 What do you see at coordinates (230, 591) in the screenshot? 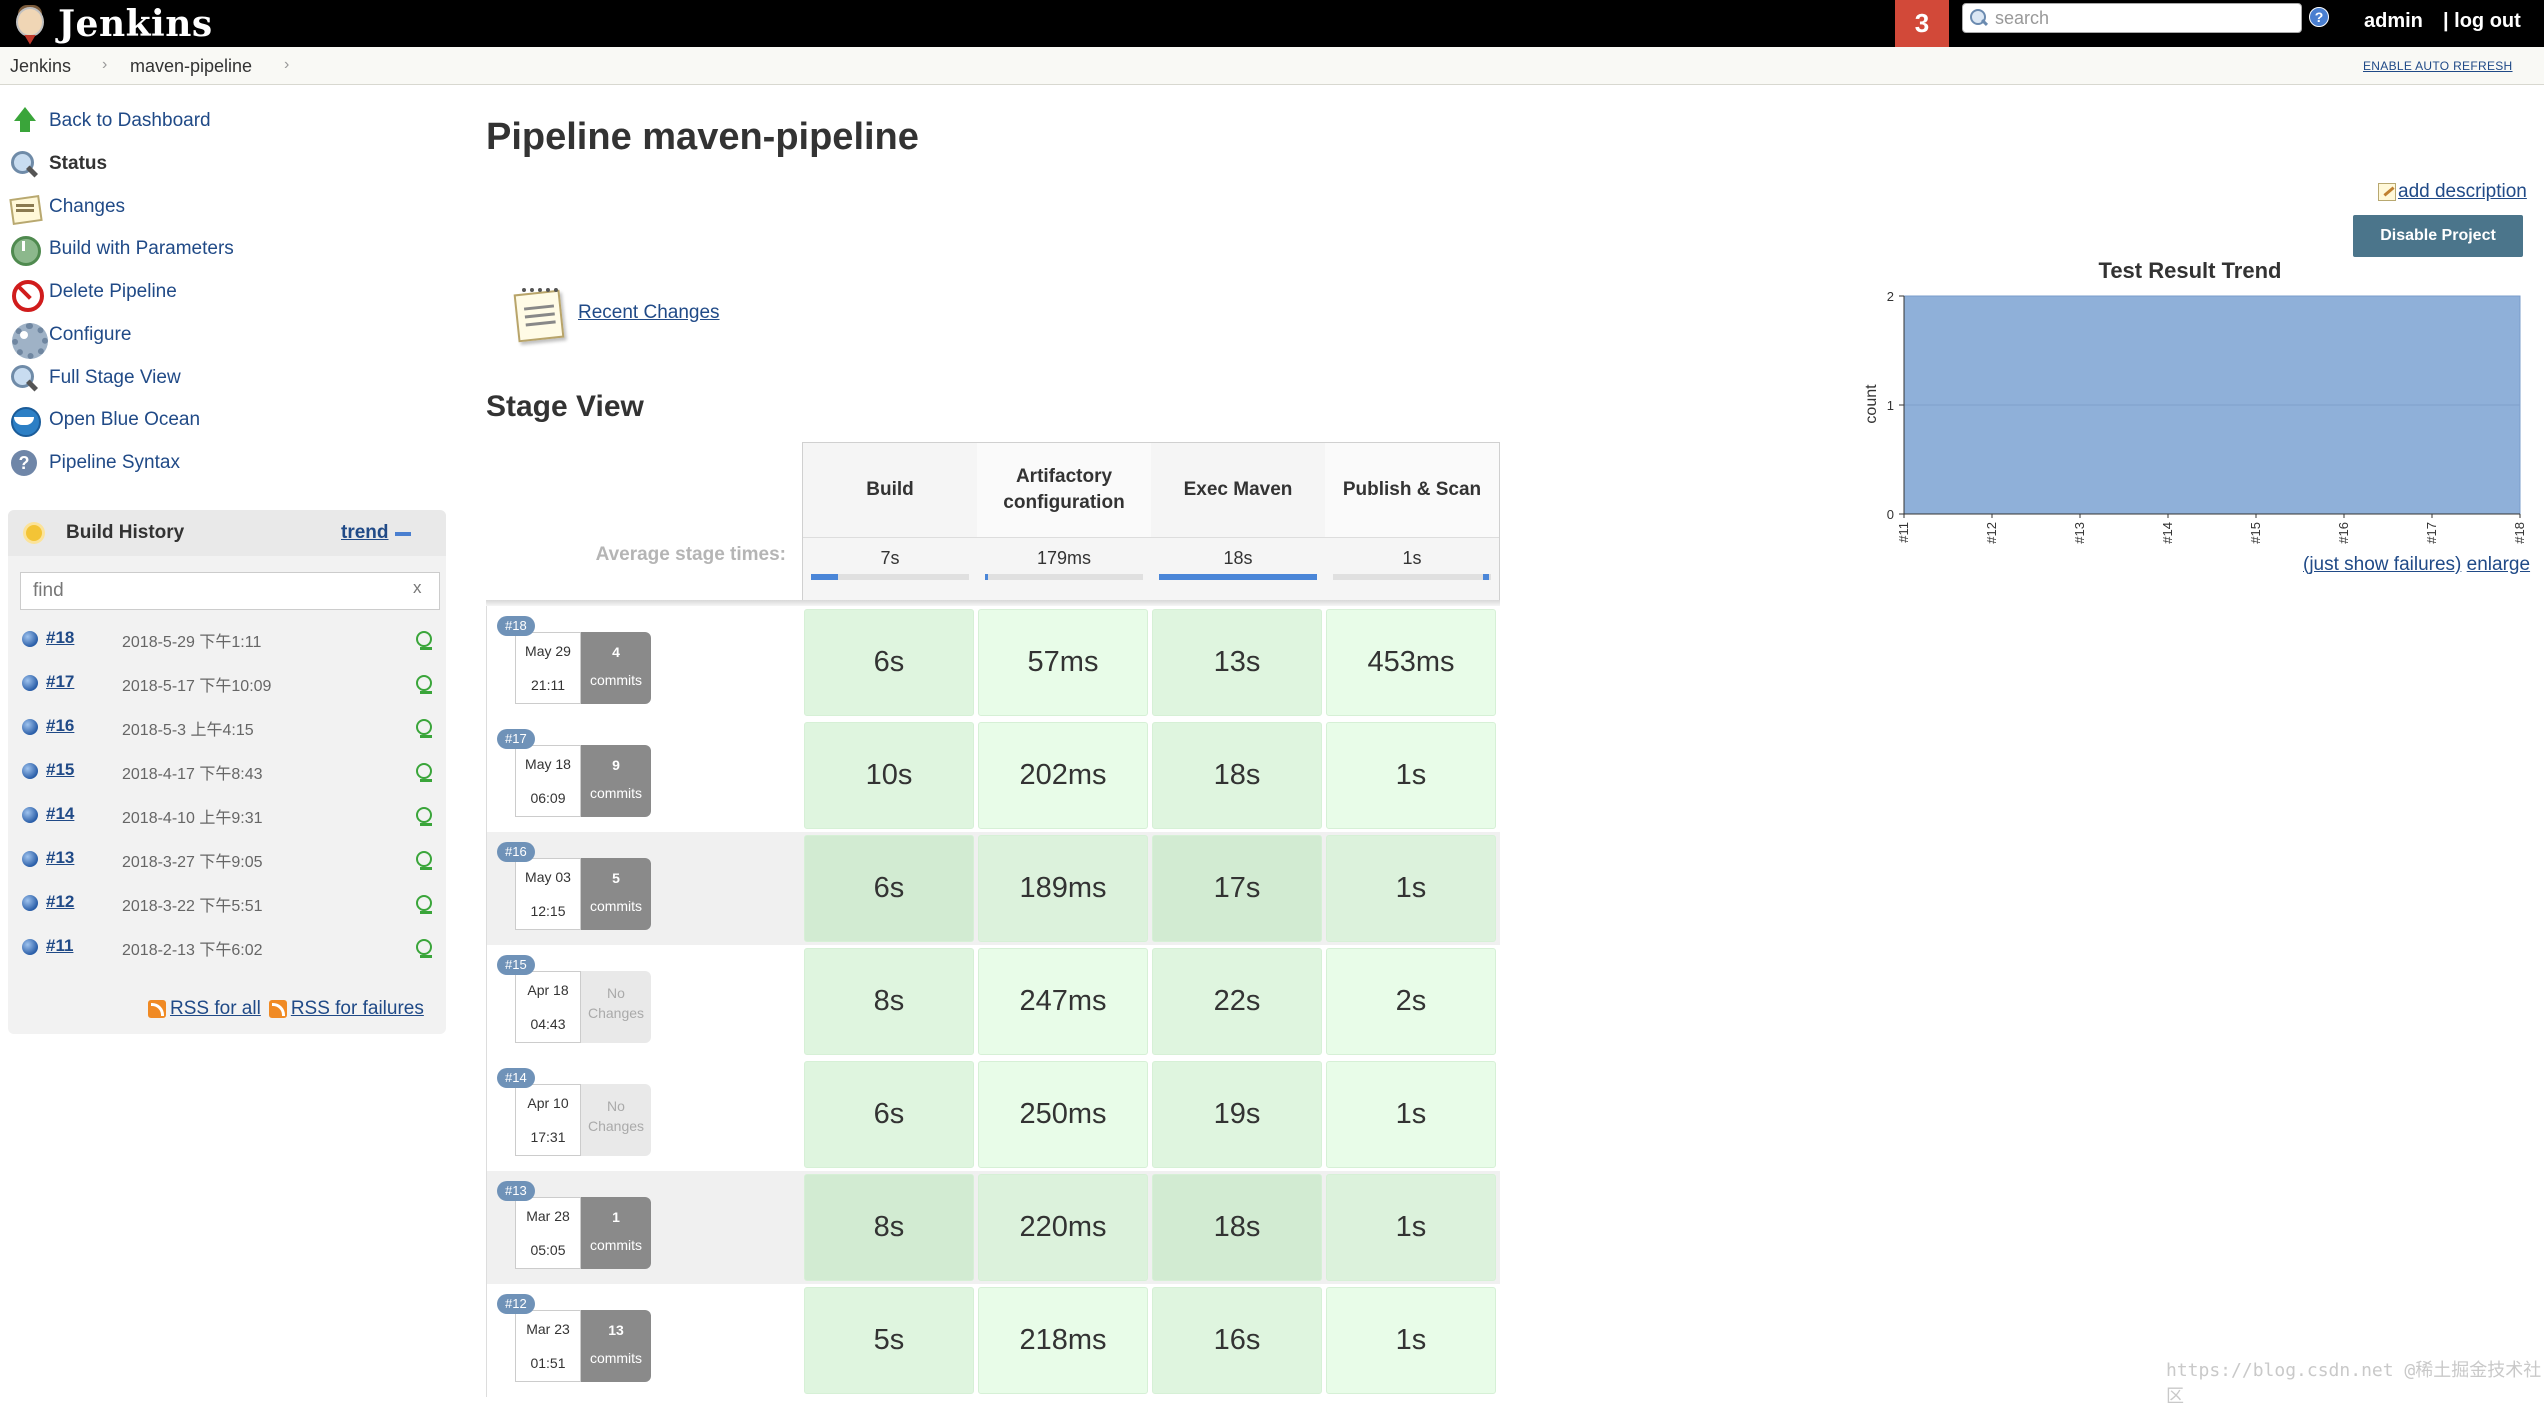
I see `build-filter-input` at bounding box center [230, 591].